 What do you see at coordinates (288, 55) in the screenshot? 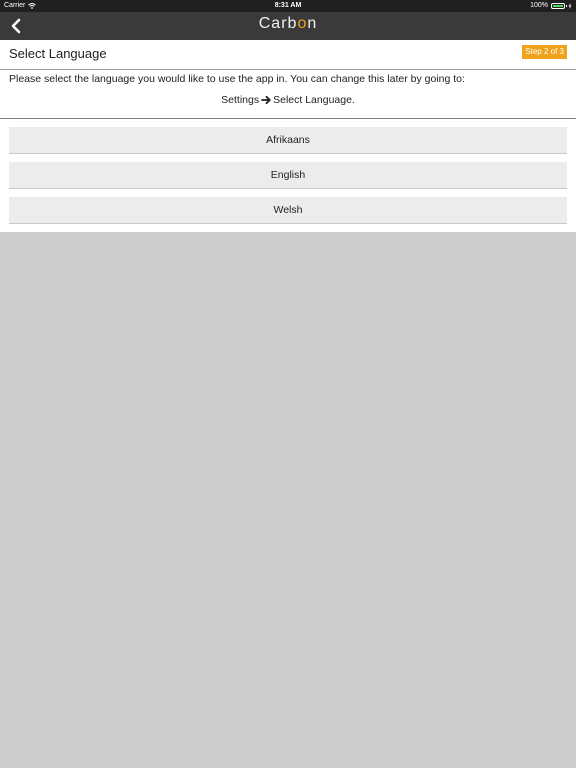
I see `page-header: Select Language Step 2 of 3` at bounding box center [288, 55].